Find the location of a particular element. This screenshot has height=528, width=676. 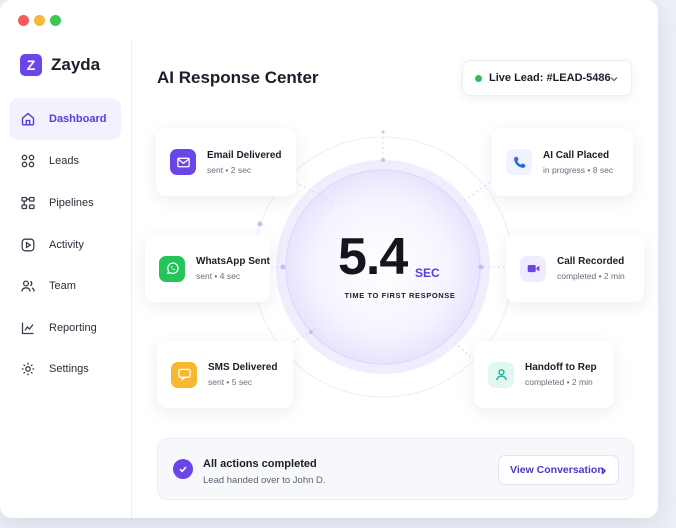

sidebar-item-label: Dashboard is located at coordinates (78, 119).